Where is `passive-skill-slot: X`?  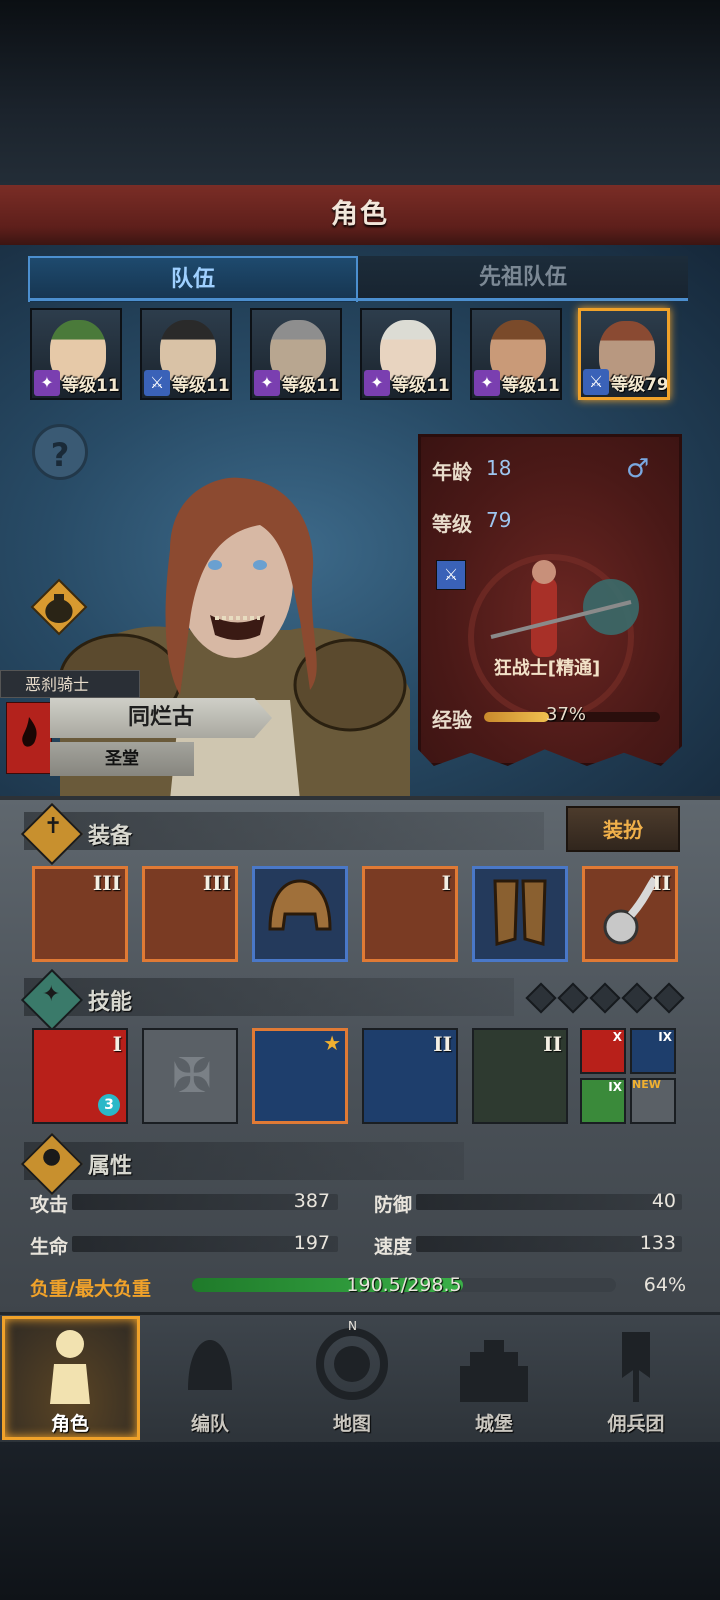
passive-skill-slot: X is located at coordinates (603, 1051).